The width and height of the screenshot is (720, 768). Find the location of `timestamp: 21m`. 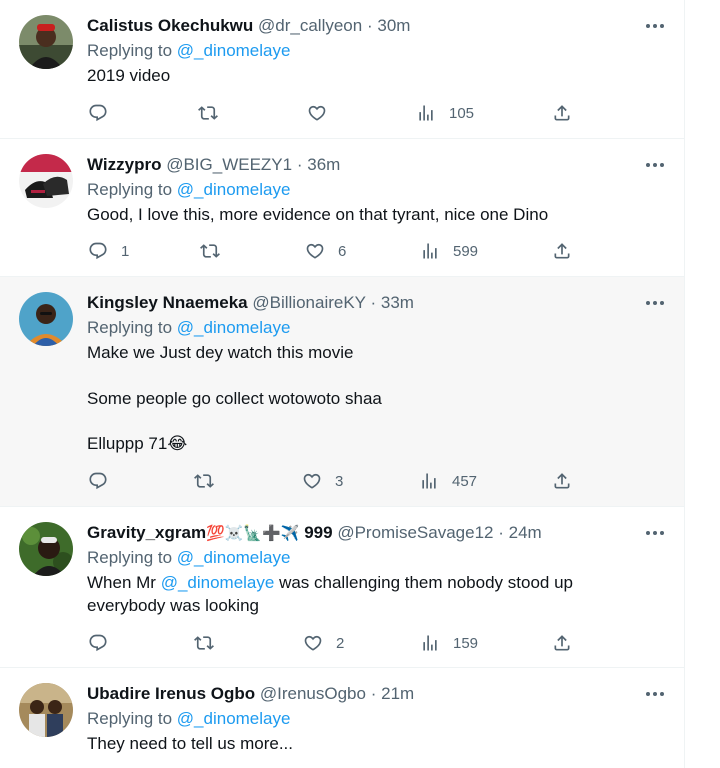

timestamp: 21m is located at coordinates (397, 693).